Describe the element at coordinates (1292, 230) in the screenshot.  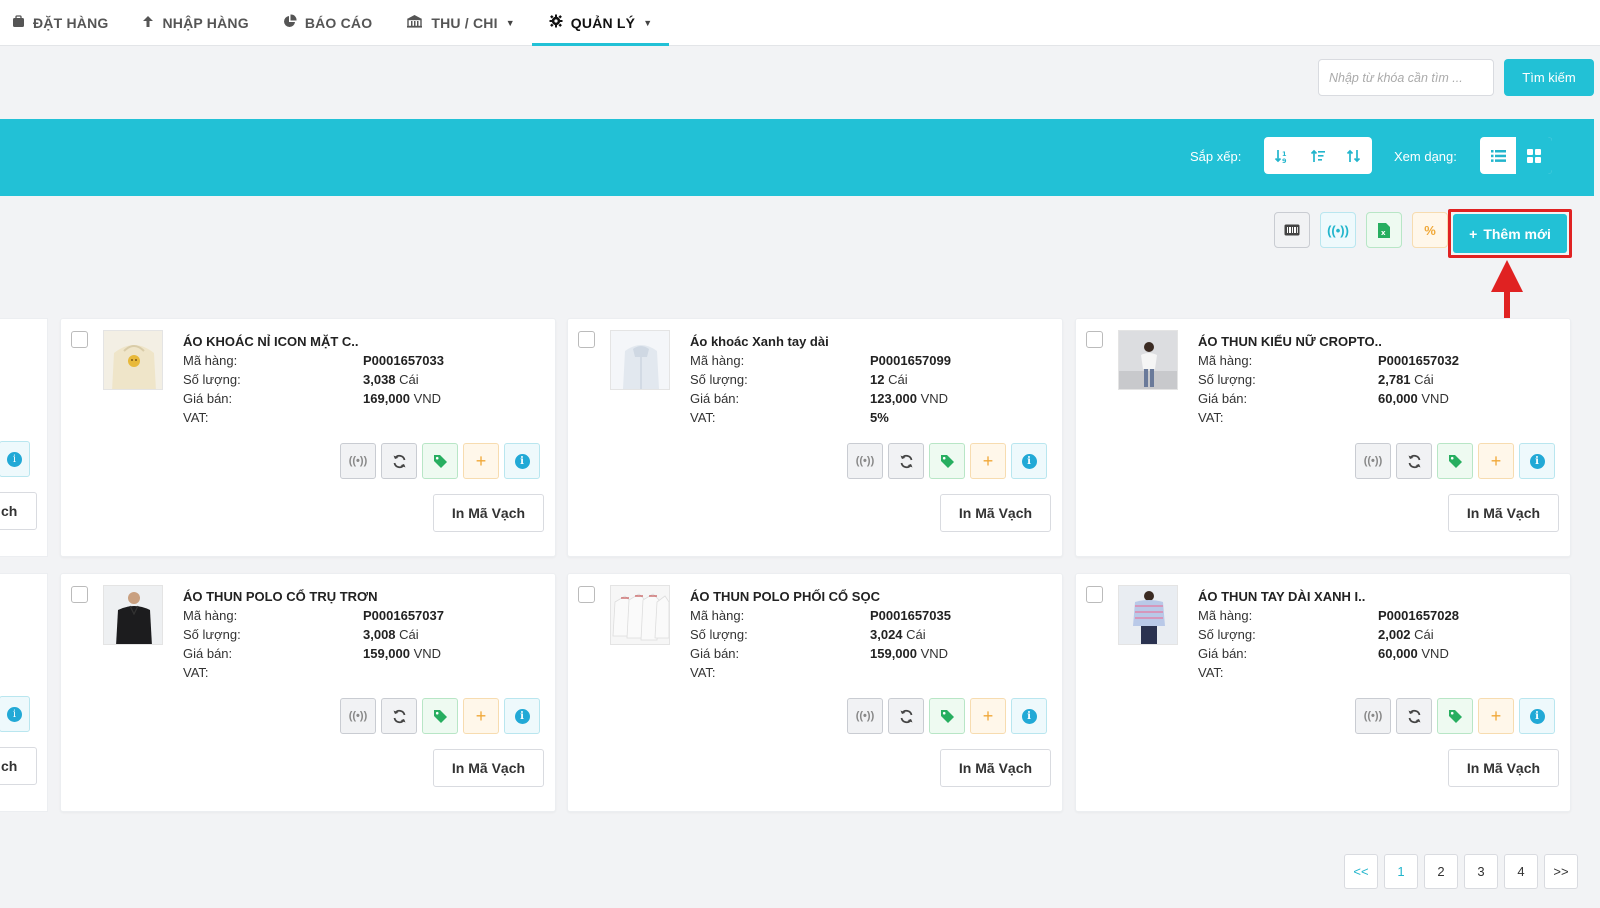
I see `barcode-icon` at that location.